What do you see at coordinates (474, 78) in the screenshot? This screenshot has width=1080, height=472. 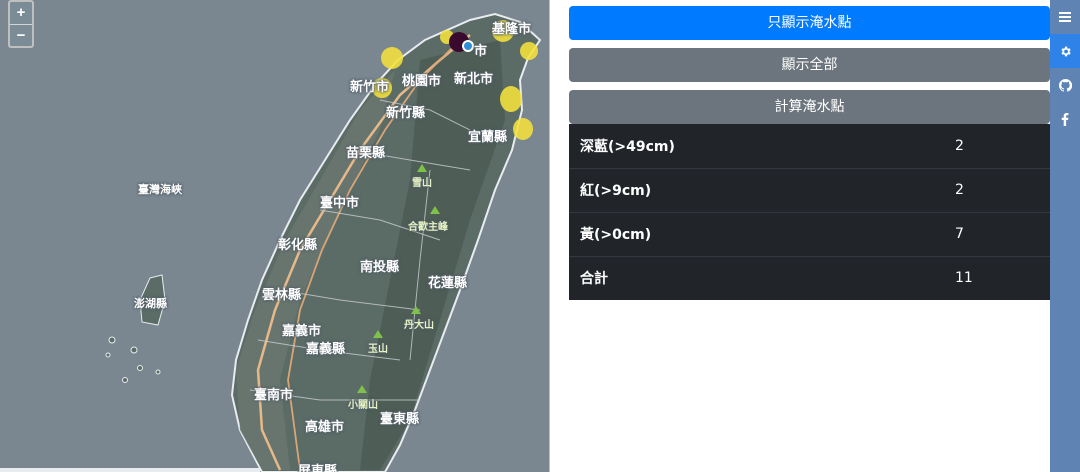 I see `map-label-new-taipei: 新北市` at bounding box center [474, 78].